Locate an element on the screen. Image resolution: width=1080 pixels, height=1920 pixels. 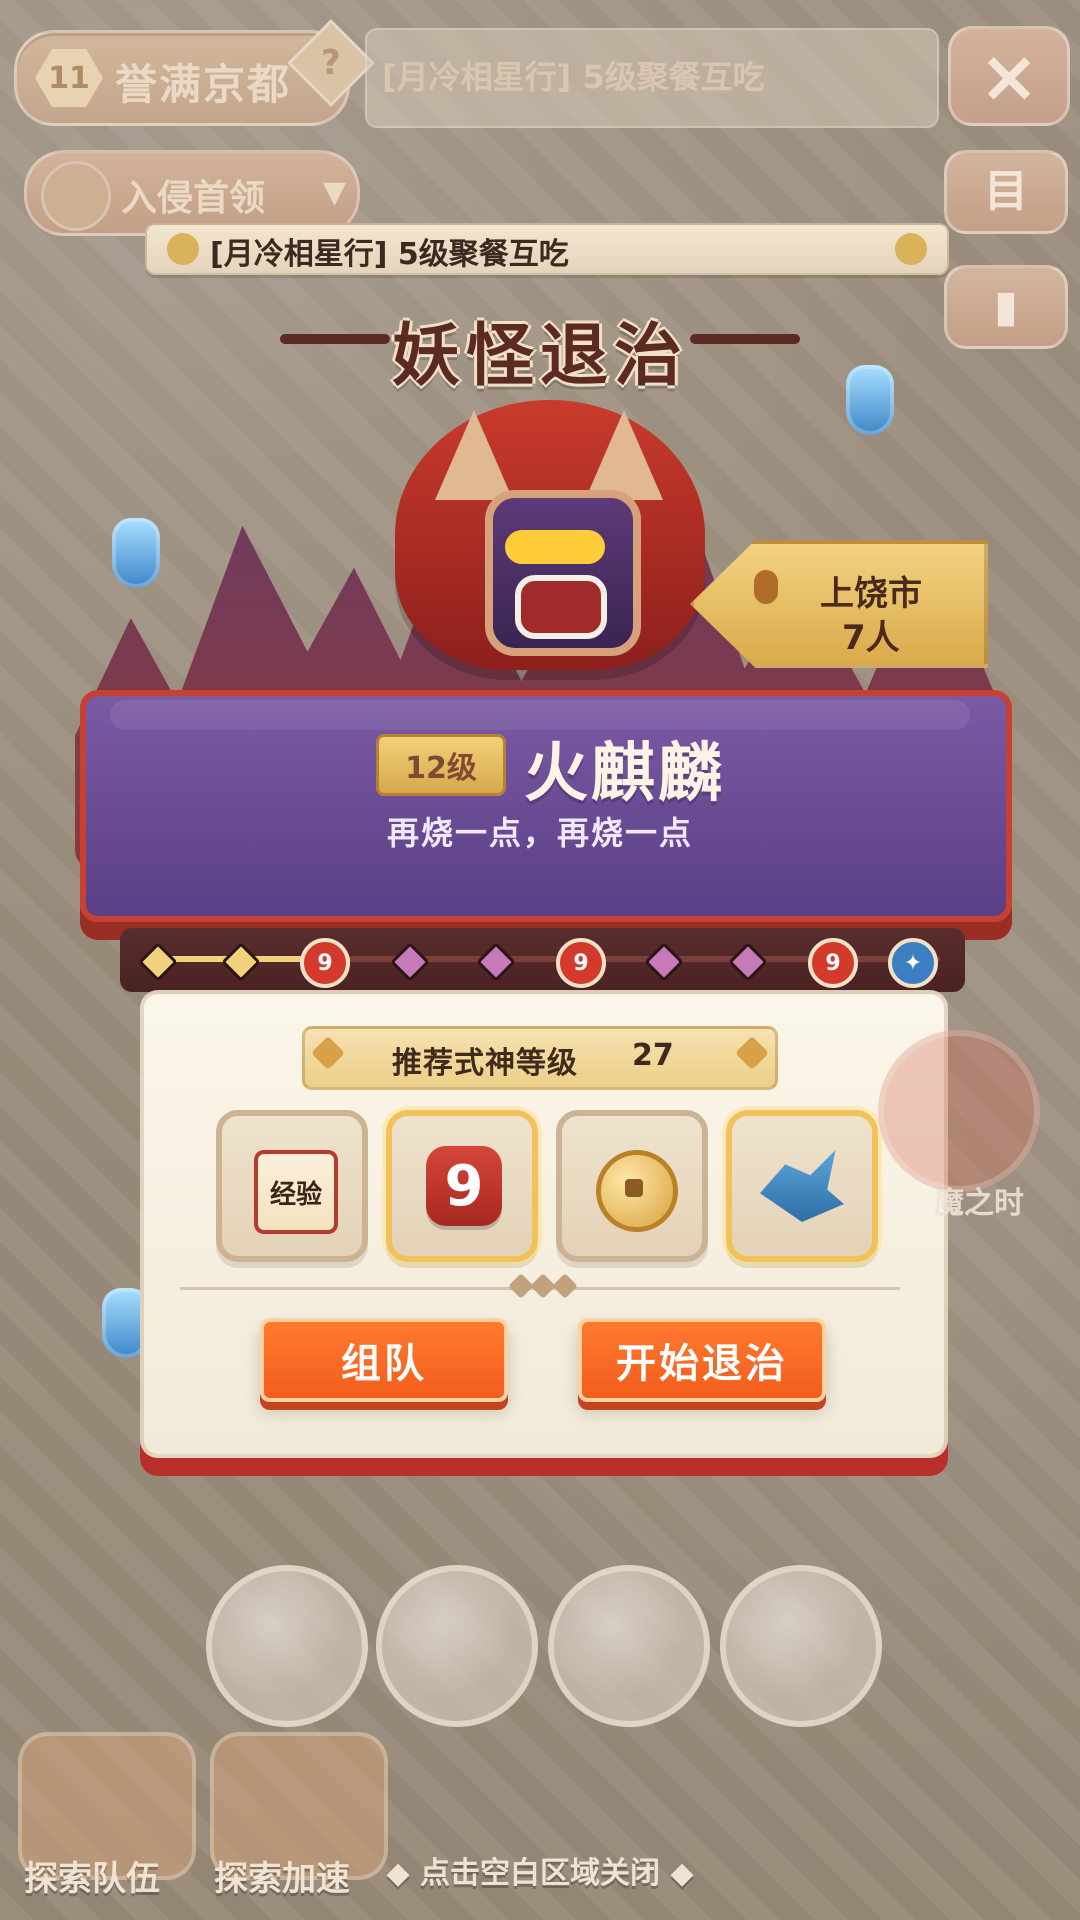
reward-coin is located at coordinates (632, 1186).